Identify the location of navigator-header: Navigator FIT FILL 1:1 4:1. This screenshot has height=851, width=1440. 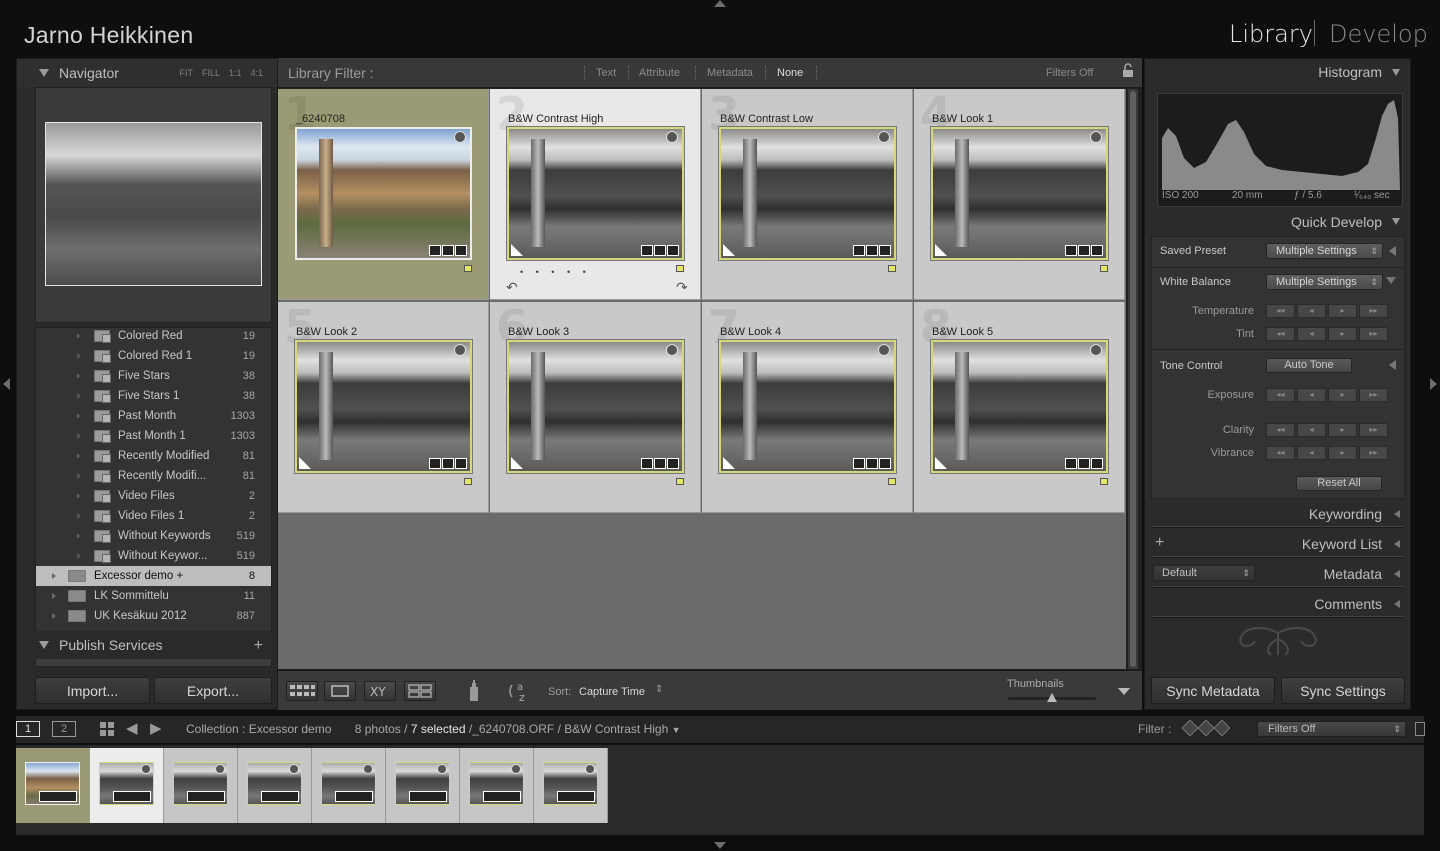
(147, 73).